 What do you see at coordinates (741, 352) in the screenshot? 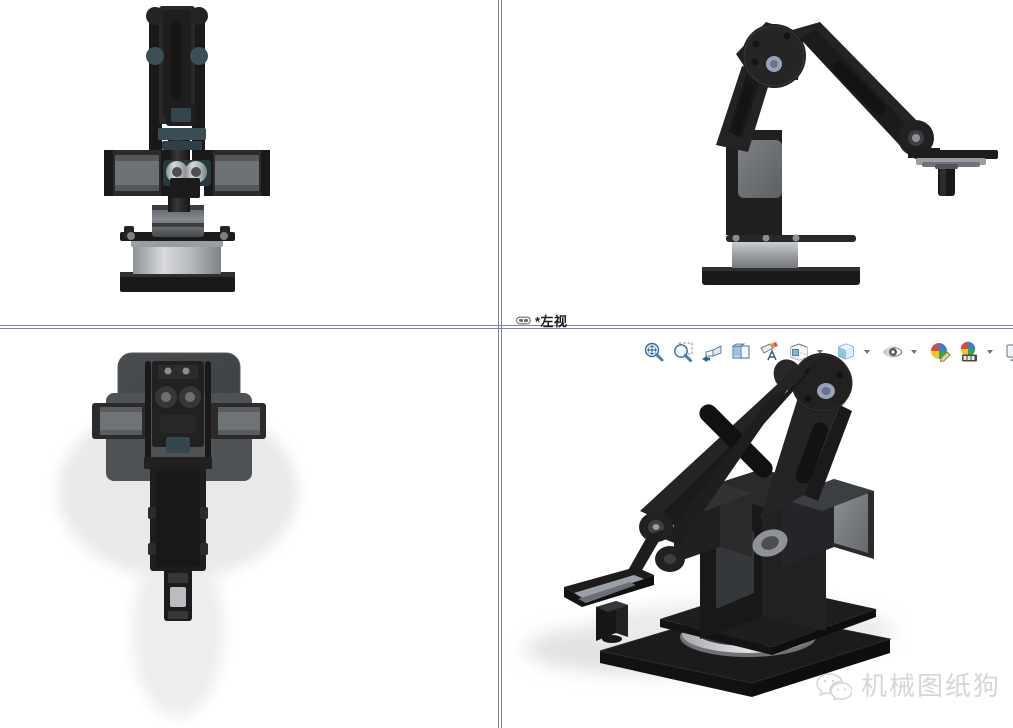
I see `section-view-icon` at bounding box center [741, 352].